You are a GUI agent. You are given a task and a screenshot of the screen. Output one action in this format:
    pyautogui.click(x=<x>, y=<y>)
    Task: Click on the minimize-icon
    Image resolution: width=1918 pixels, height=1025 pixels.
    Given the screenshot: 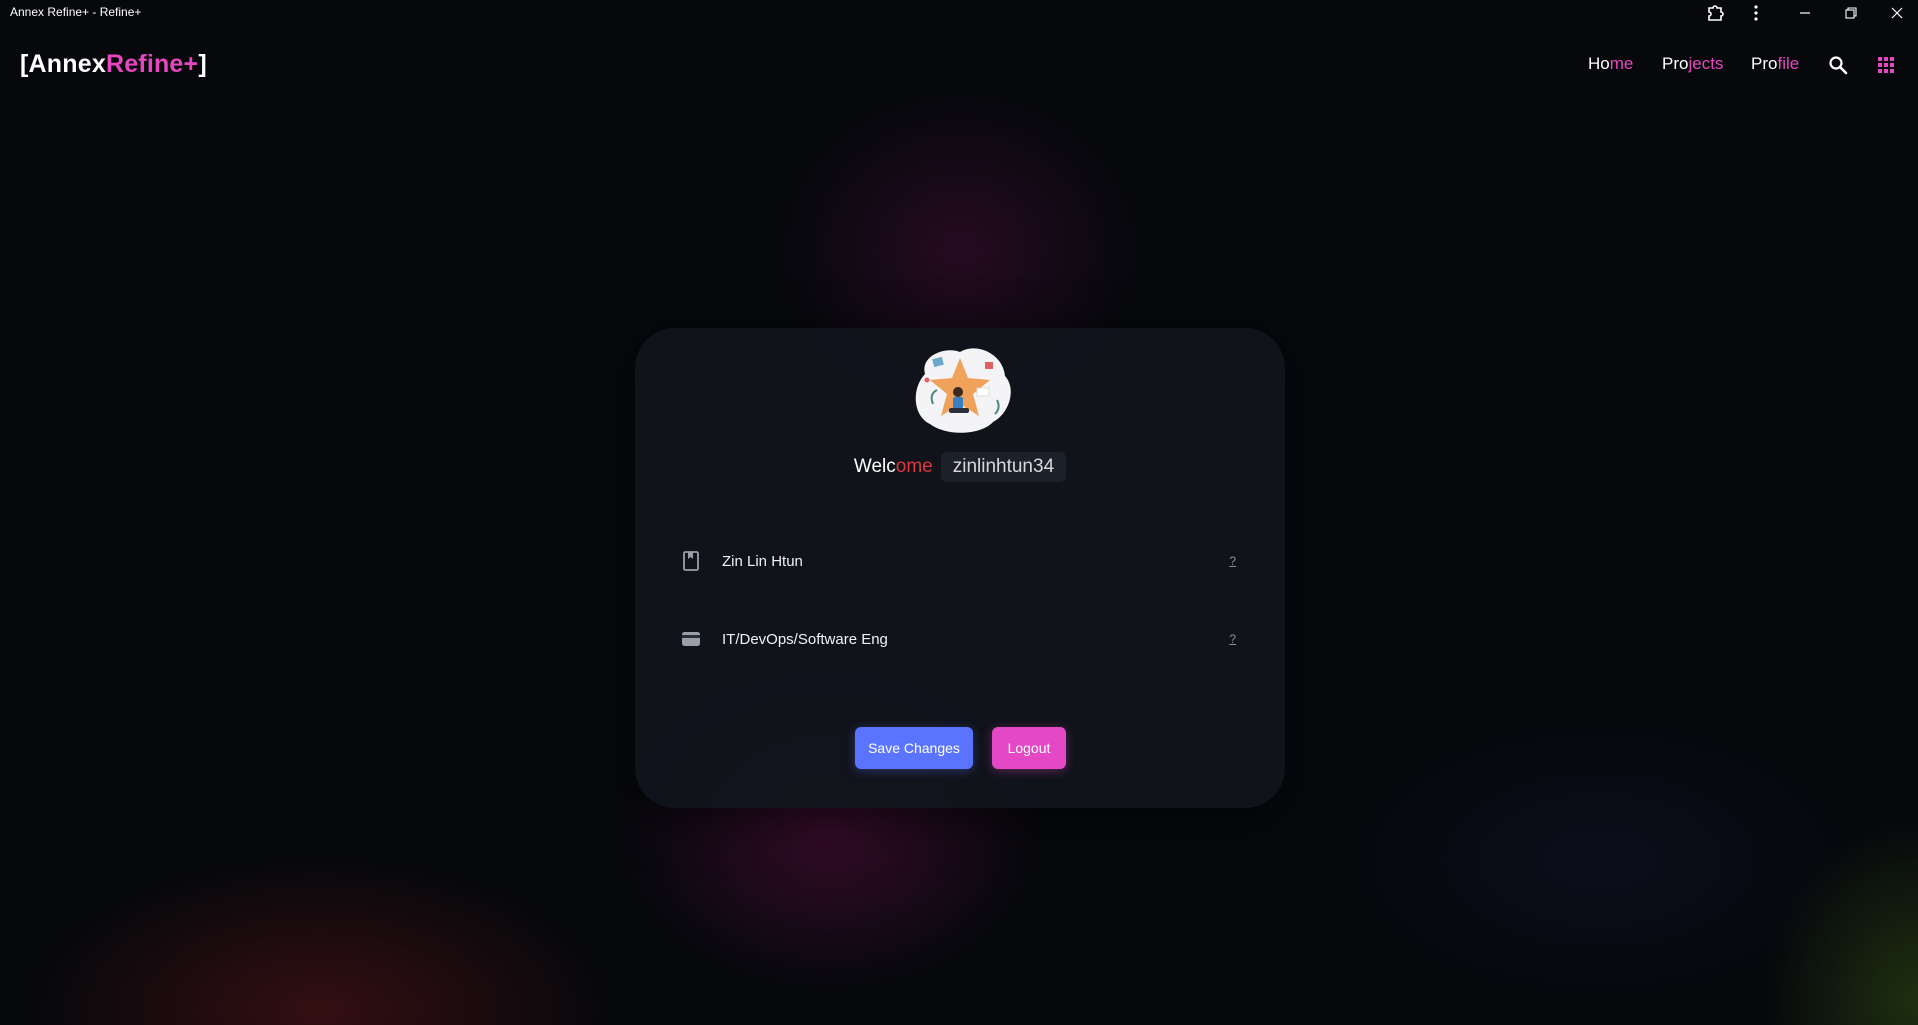 What is the action you would take?
    pyautogui.click(x=1805, y=13)
    